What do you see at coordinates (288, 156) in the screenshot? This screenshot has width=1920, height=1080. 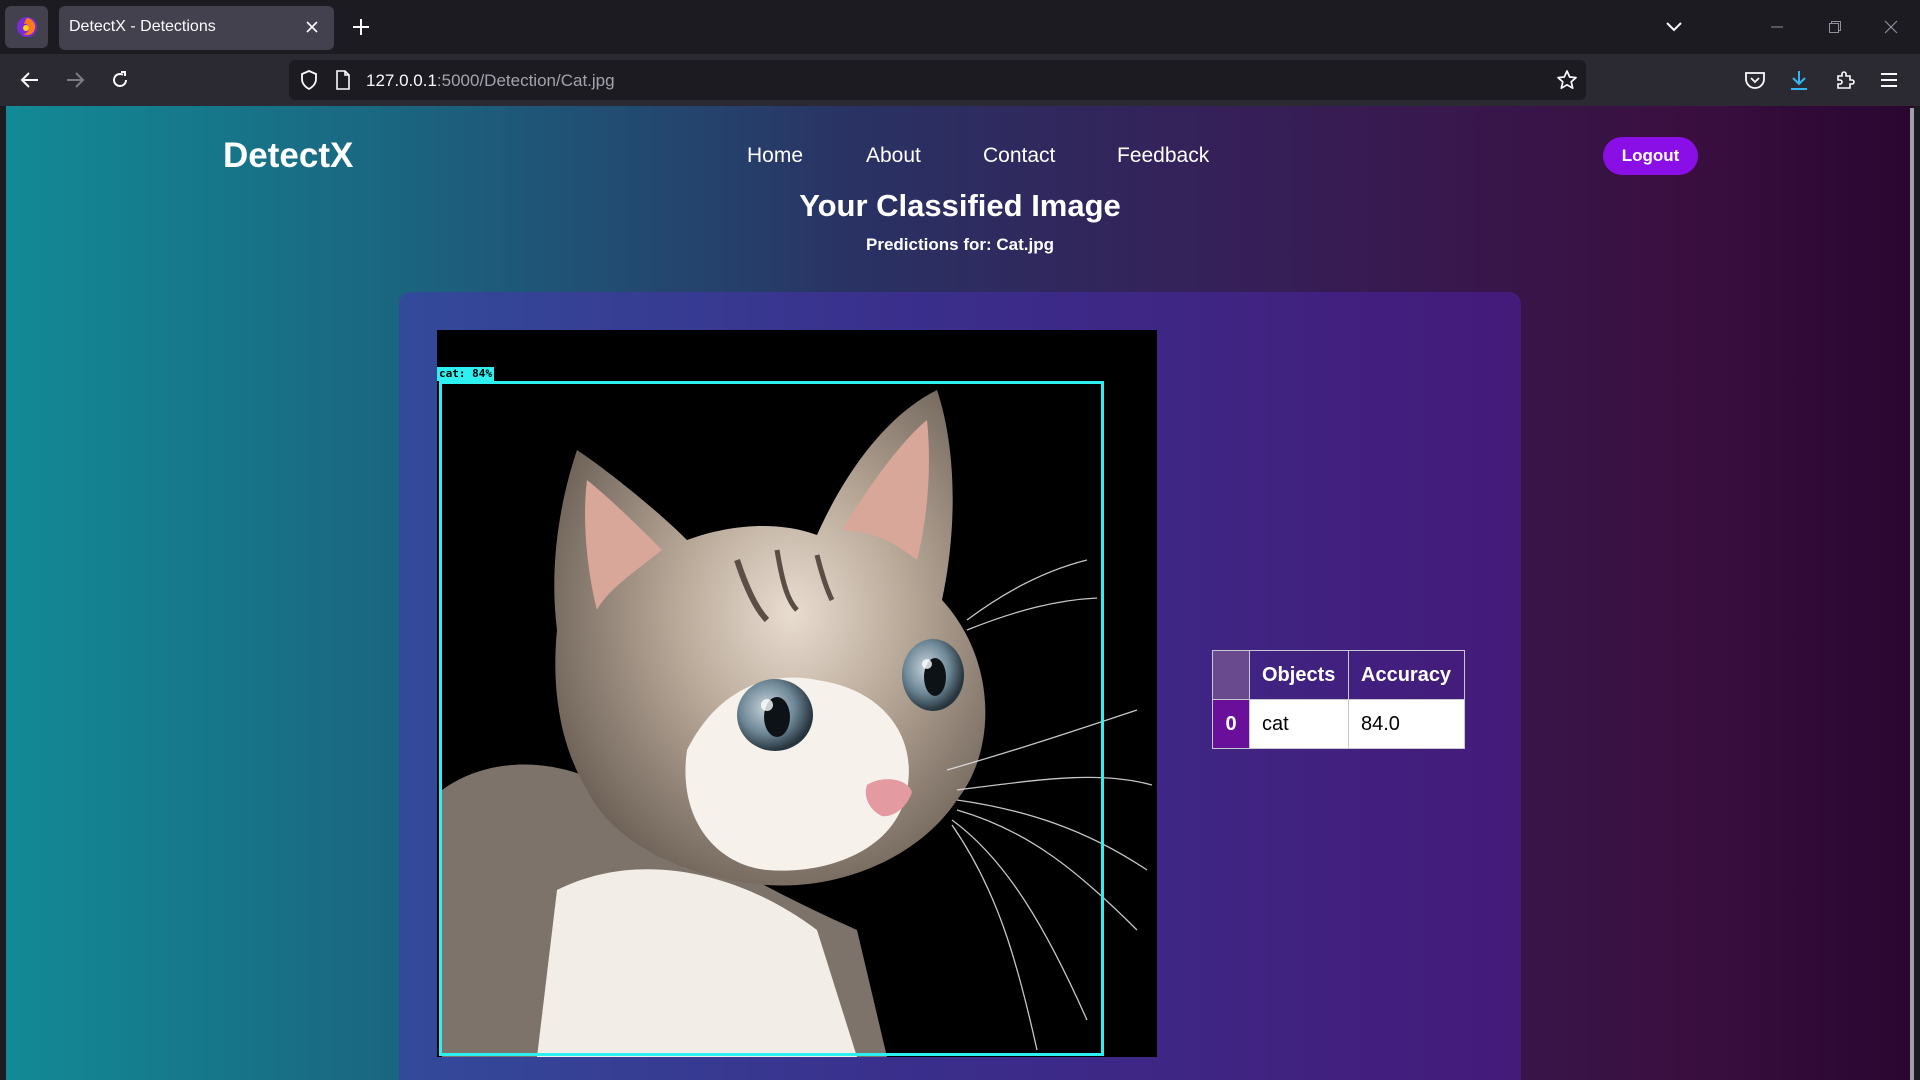 I see `site-brand-logo: DetectX` at bounding box center [288, 156].